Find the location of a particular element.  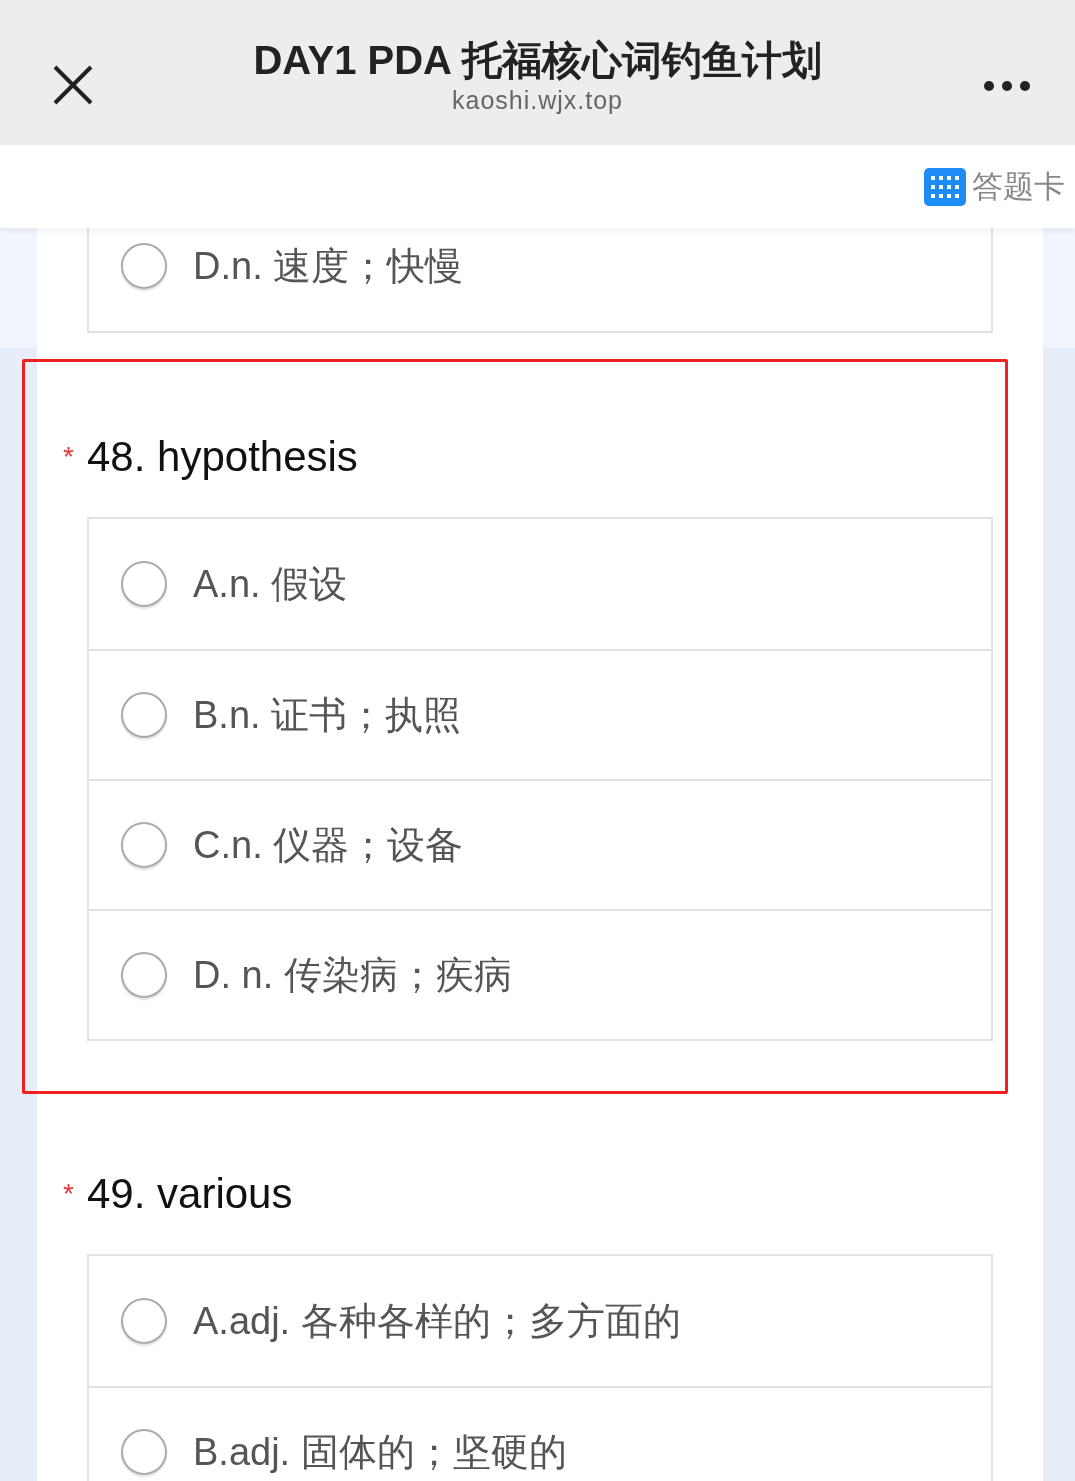

option-row: B.n. 证书；执照 is located at coordinates (540, 714).